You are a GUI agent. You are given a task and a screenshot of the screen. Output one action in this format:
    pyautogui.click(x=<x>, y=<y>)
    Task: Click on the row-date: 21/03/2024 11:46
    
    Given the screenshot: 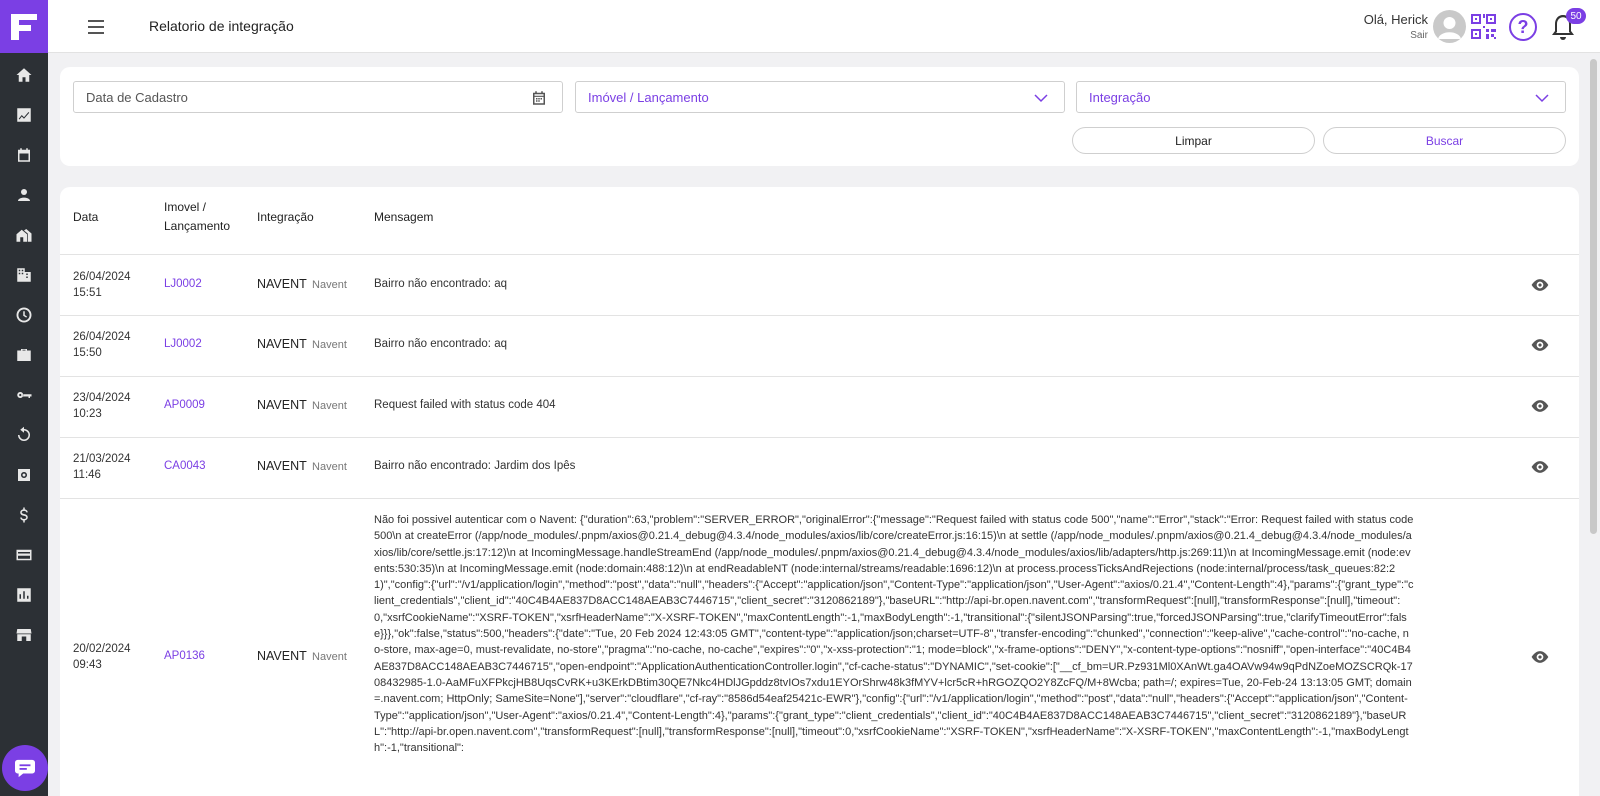 What is the action you would take?
    pyautogui.click(x=102, y=467)
    